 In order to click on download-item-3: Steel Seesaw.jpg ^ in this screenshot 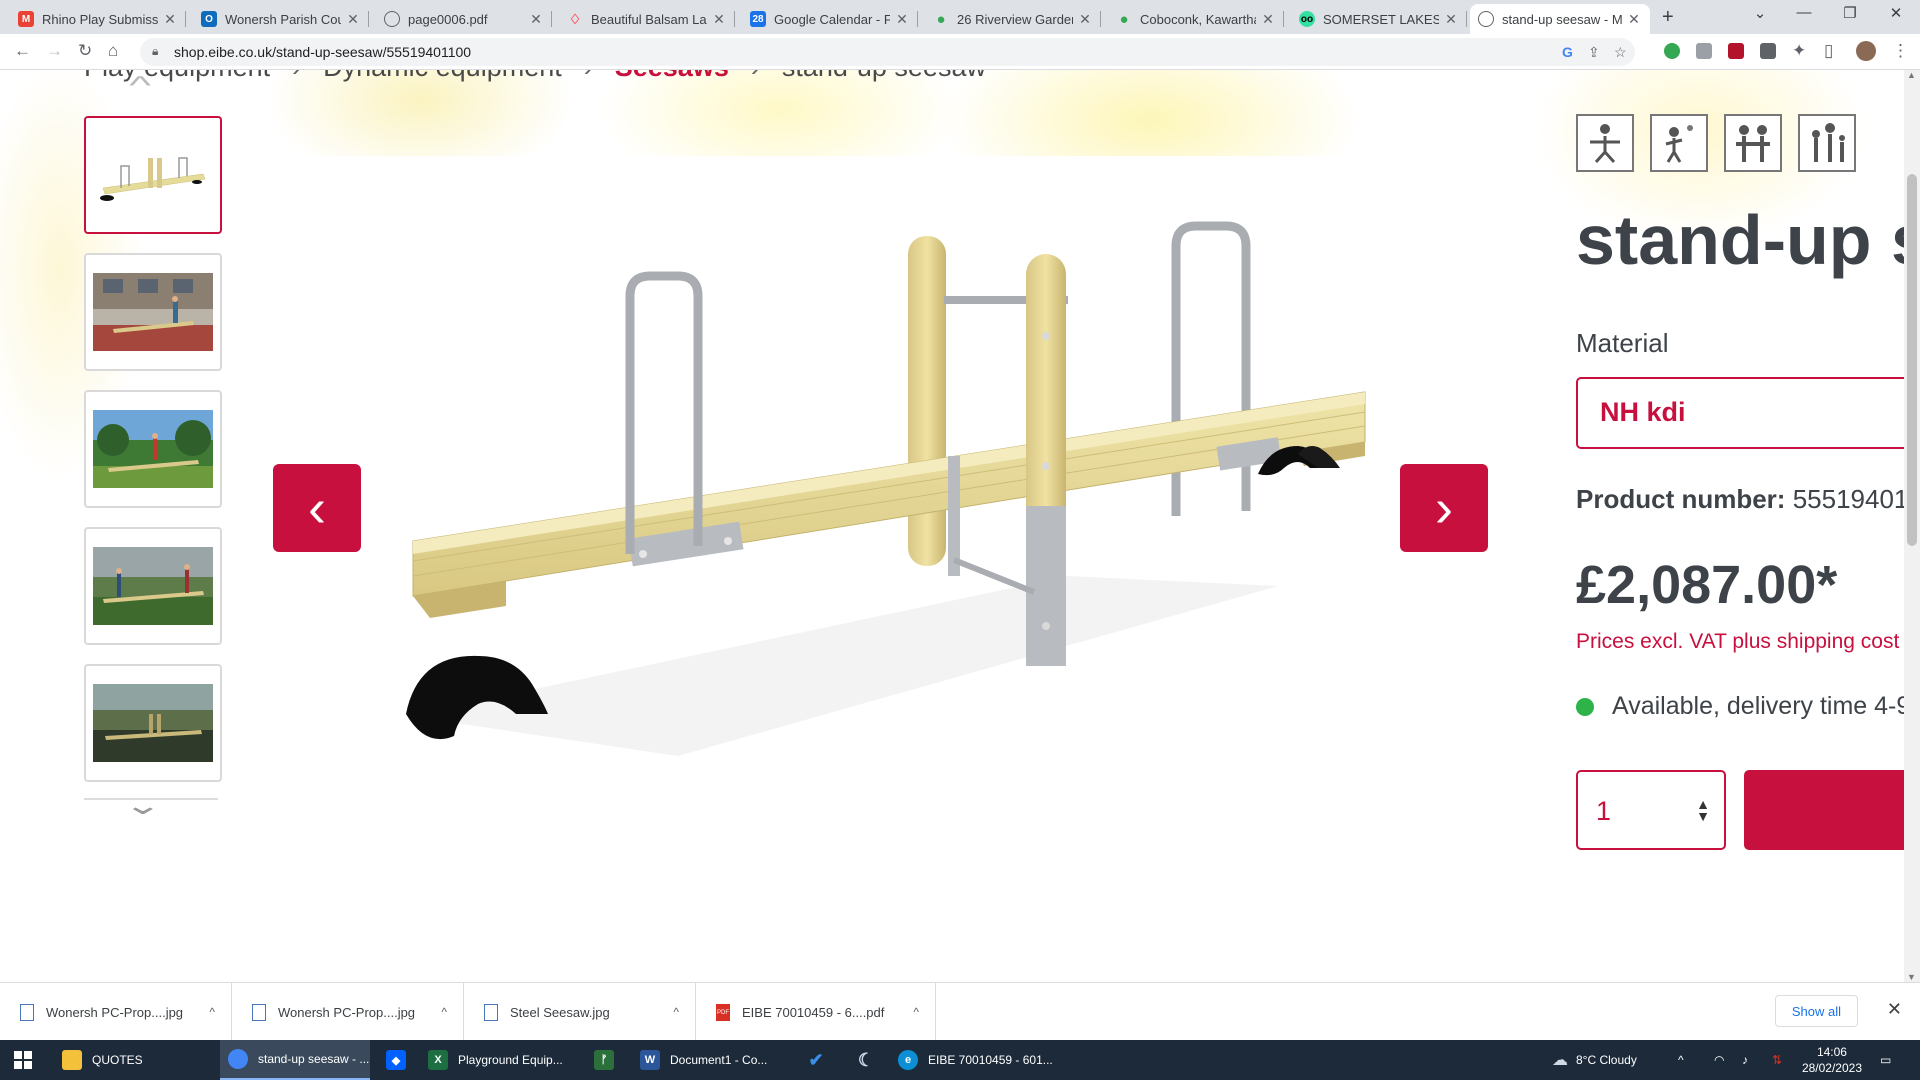, I will do `click(580, 1012)`.